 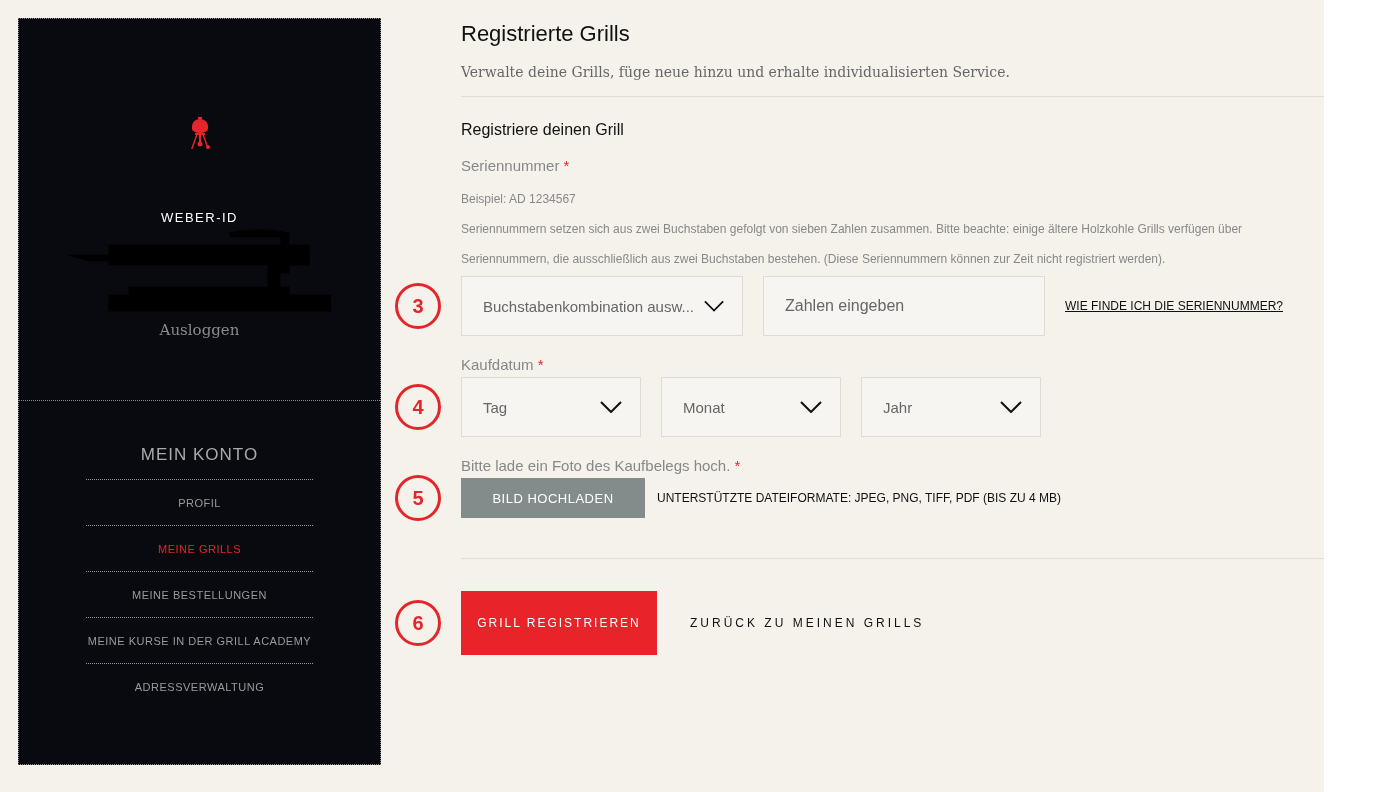 What do you see at coordinates (418, 498) in the screenshot?
I see `annotation-marker: 5` at bounding box center [418, 498].